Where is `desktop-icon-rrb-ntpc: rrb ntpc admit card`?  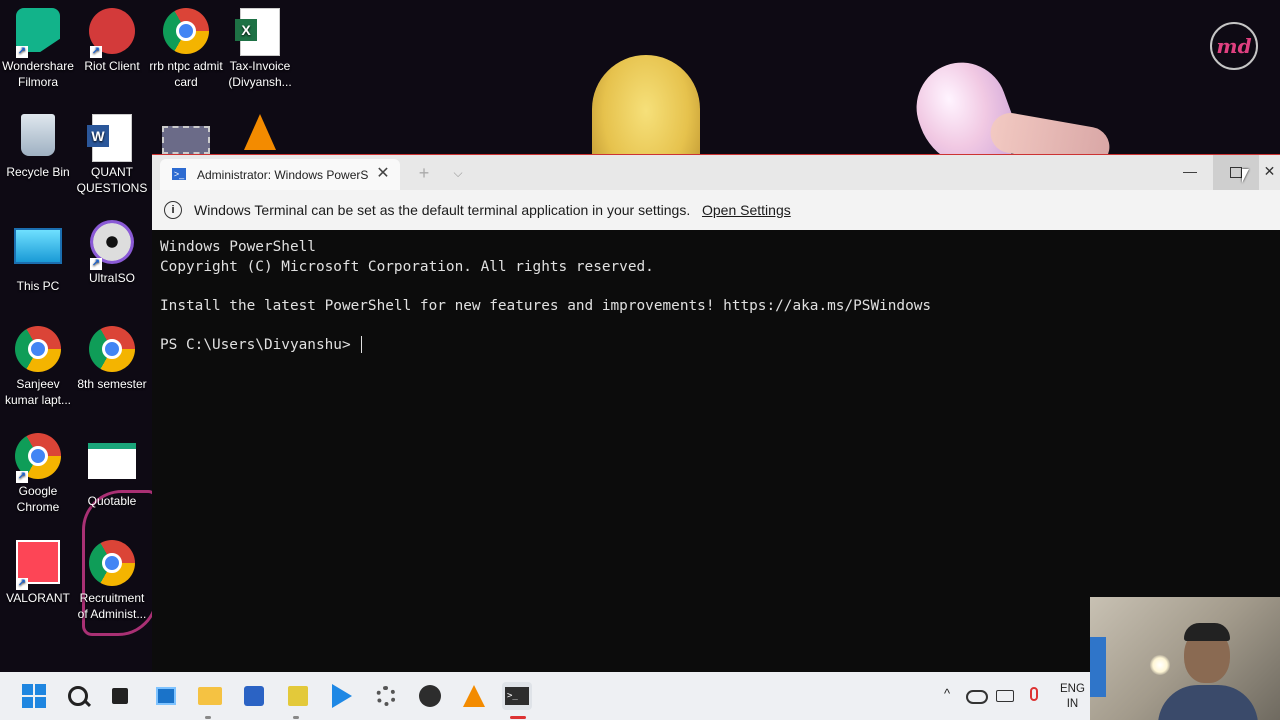
desktop-icon-rrb-ntpc: rrb ntpc admit card is located at coordinates (186, 49).